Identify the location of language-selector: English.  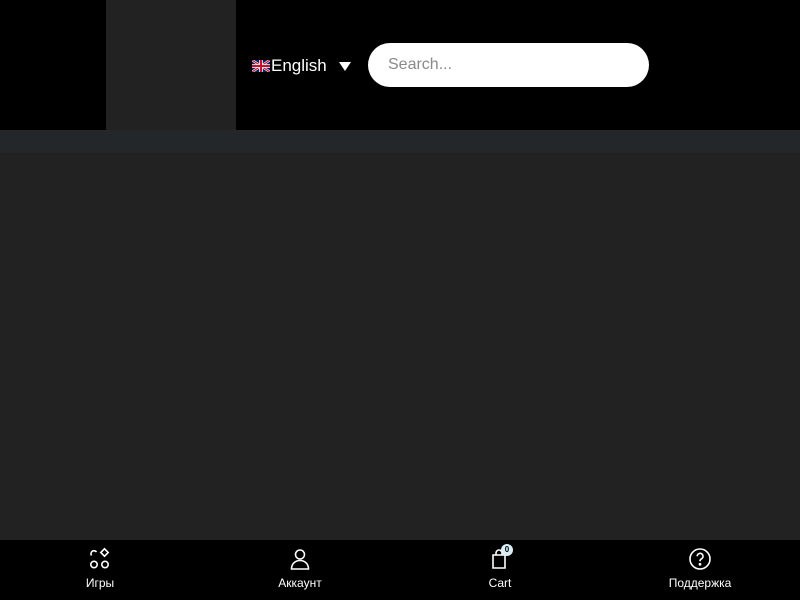
(301, 66).